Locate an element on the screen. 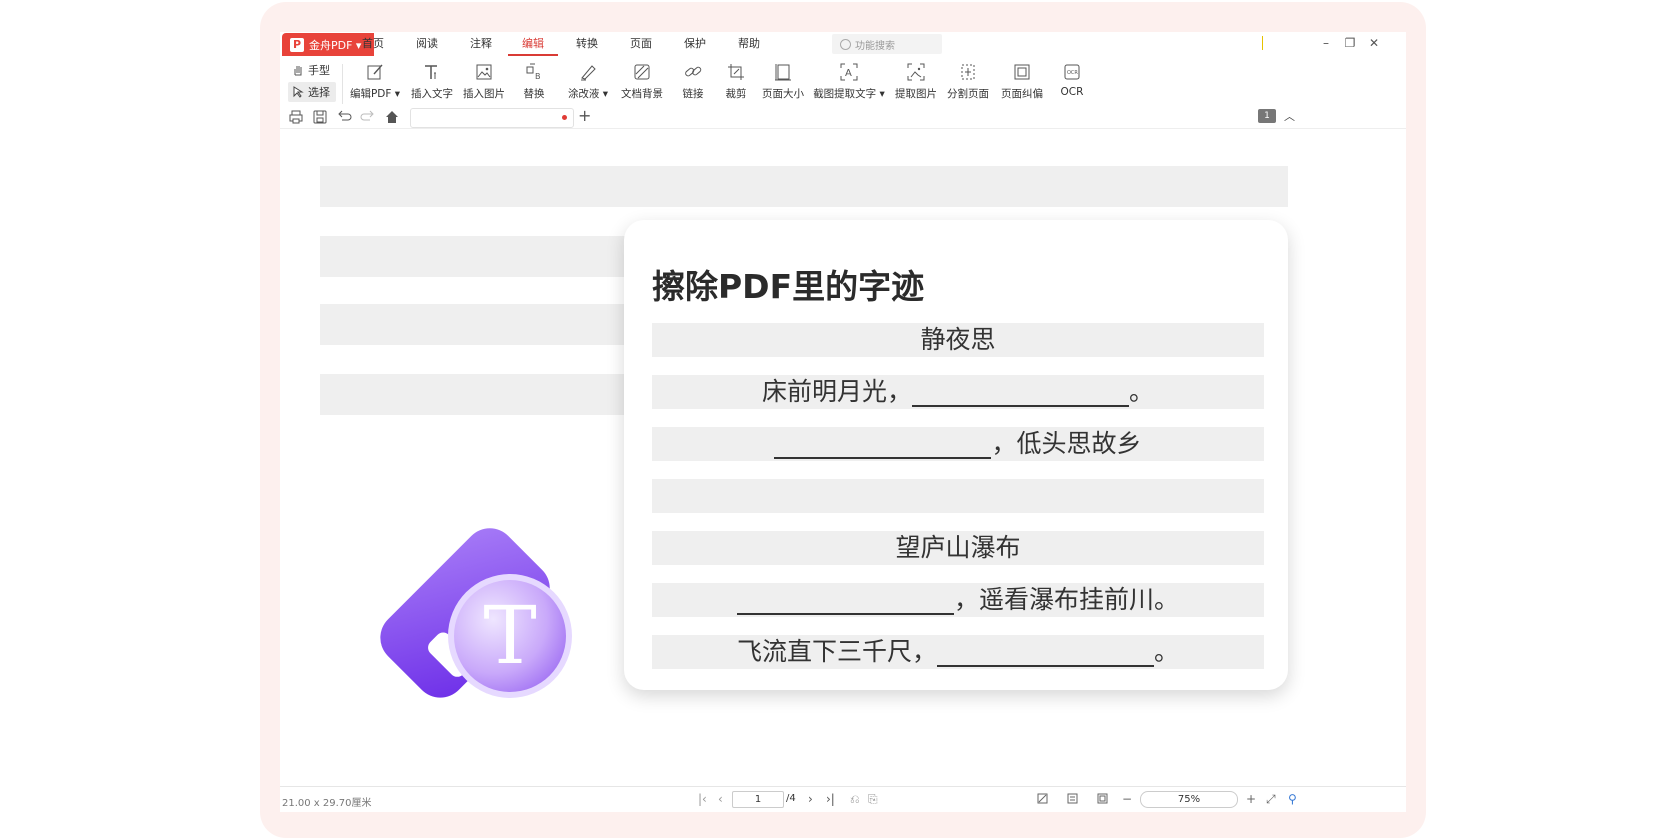 Image resolution: width=1680 pixels, height=840 pixels. quick-toolbar: + 1 ︿ is located at coordinates (843, 117).